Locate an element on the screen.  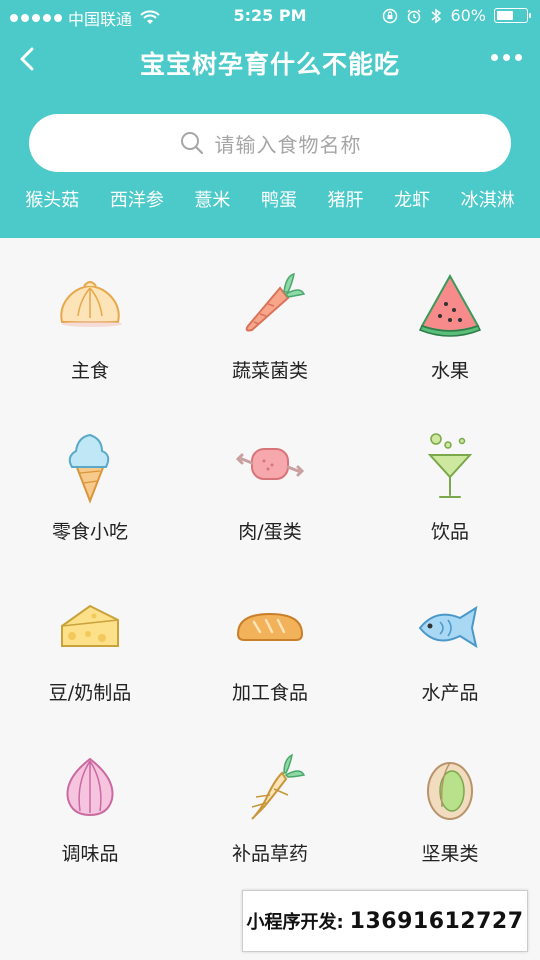
bread-icon is located at coordinates (270, 626).